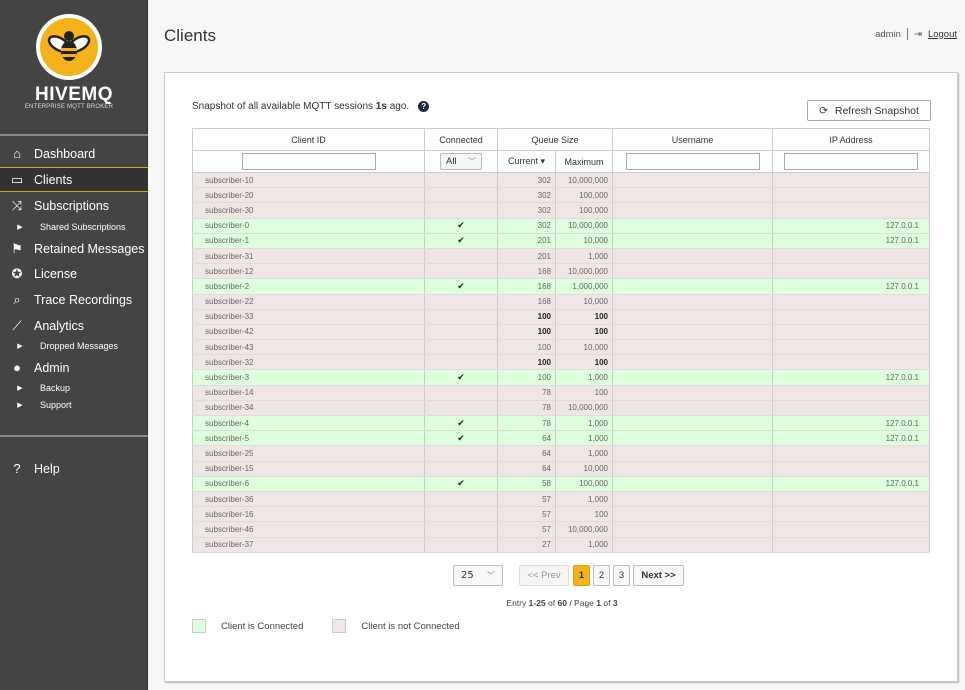  Describe the element at coordinates (74, 325) in the screenshot. I see `sidebar-item-analytics: ⟋ Analytics` at that location.